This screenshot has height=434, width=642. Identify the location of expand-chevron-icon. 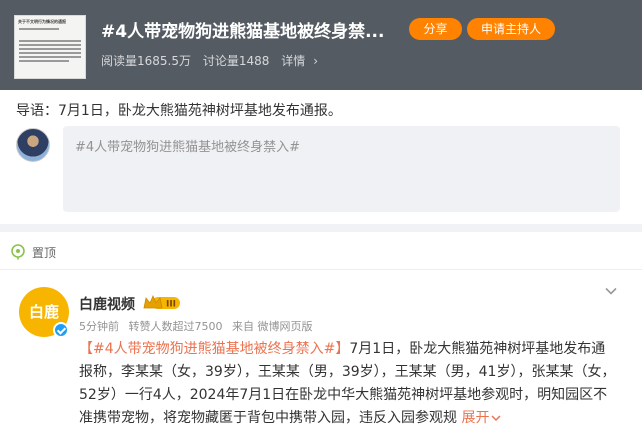
(496, 418).